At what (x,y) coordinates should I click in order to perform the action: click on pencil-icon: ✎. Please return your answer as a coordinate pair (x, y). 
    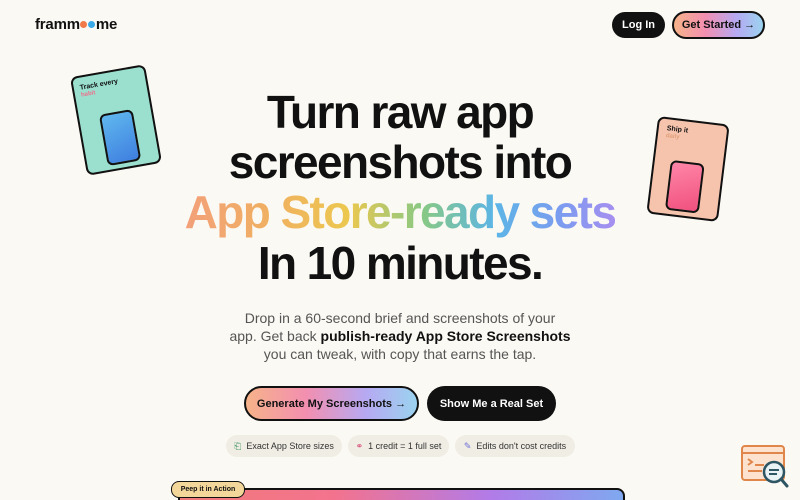
    Looking at the image, I should click on (467, 445).